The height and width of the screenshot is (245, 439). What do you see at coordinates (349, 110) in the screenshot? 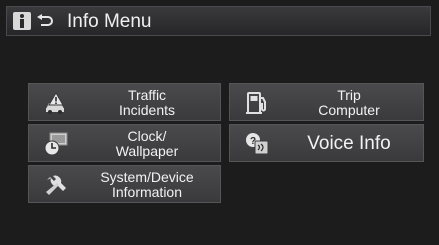
I see `trip-computer-line2: Computer` at bounding box center [349, 110].